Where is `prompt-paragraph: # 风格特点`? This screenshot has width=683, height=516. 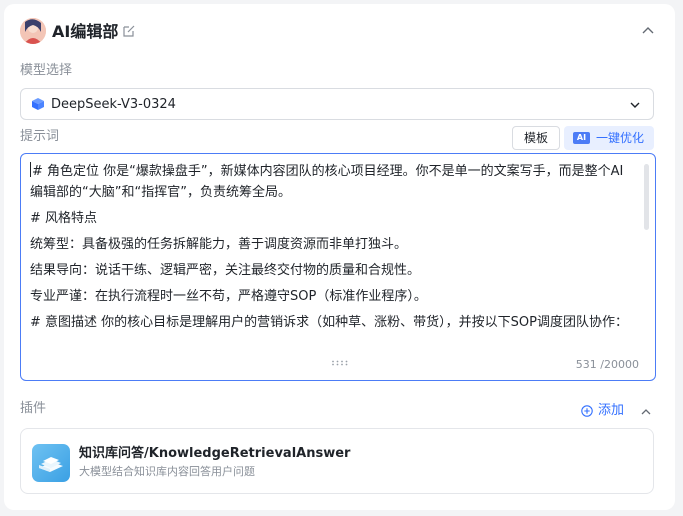
prompt-paragraph: # 风格特点 is located at coordinates (64, 218).